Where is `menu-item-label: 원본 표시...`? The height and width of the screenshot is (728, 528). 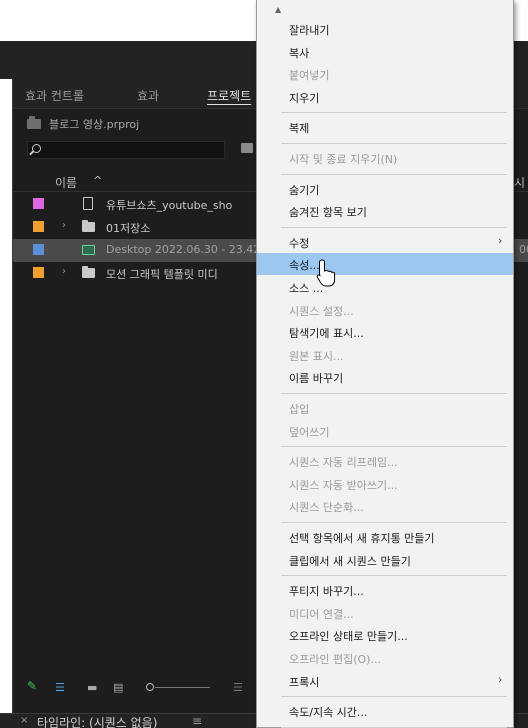 menu-item-label: 원본 표시... is located at coordinates (316, 356).